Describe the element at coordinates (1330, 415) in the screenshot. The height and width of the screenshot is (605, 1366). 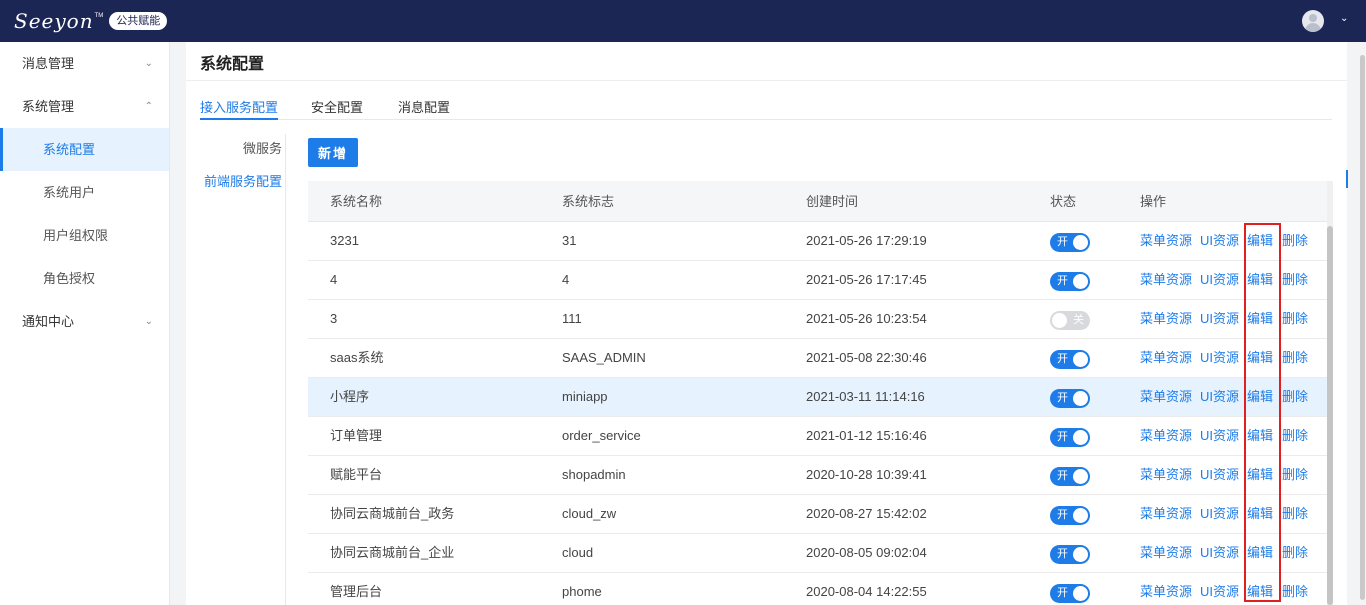
I see `table-scrollbar-thumb` at that location.